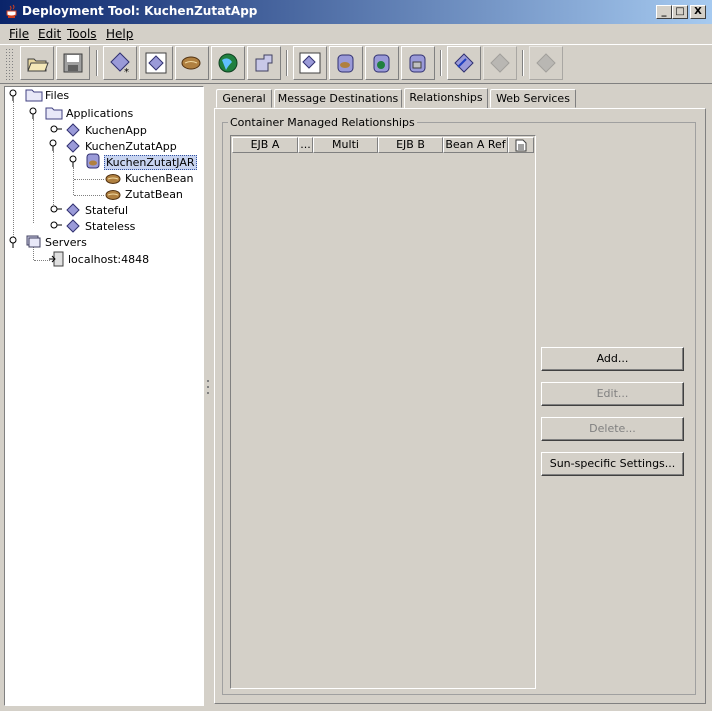 The image size is (712, 711). What do you see at coordinates (56, 259) in the screenshot?
I see `server-plug-icon` at bounding box center [56, 259].